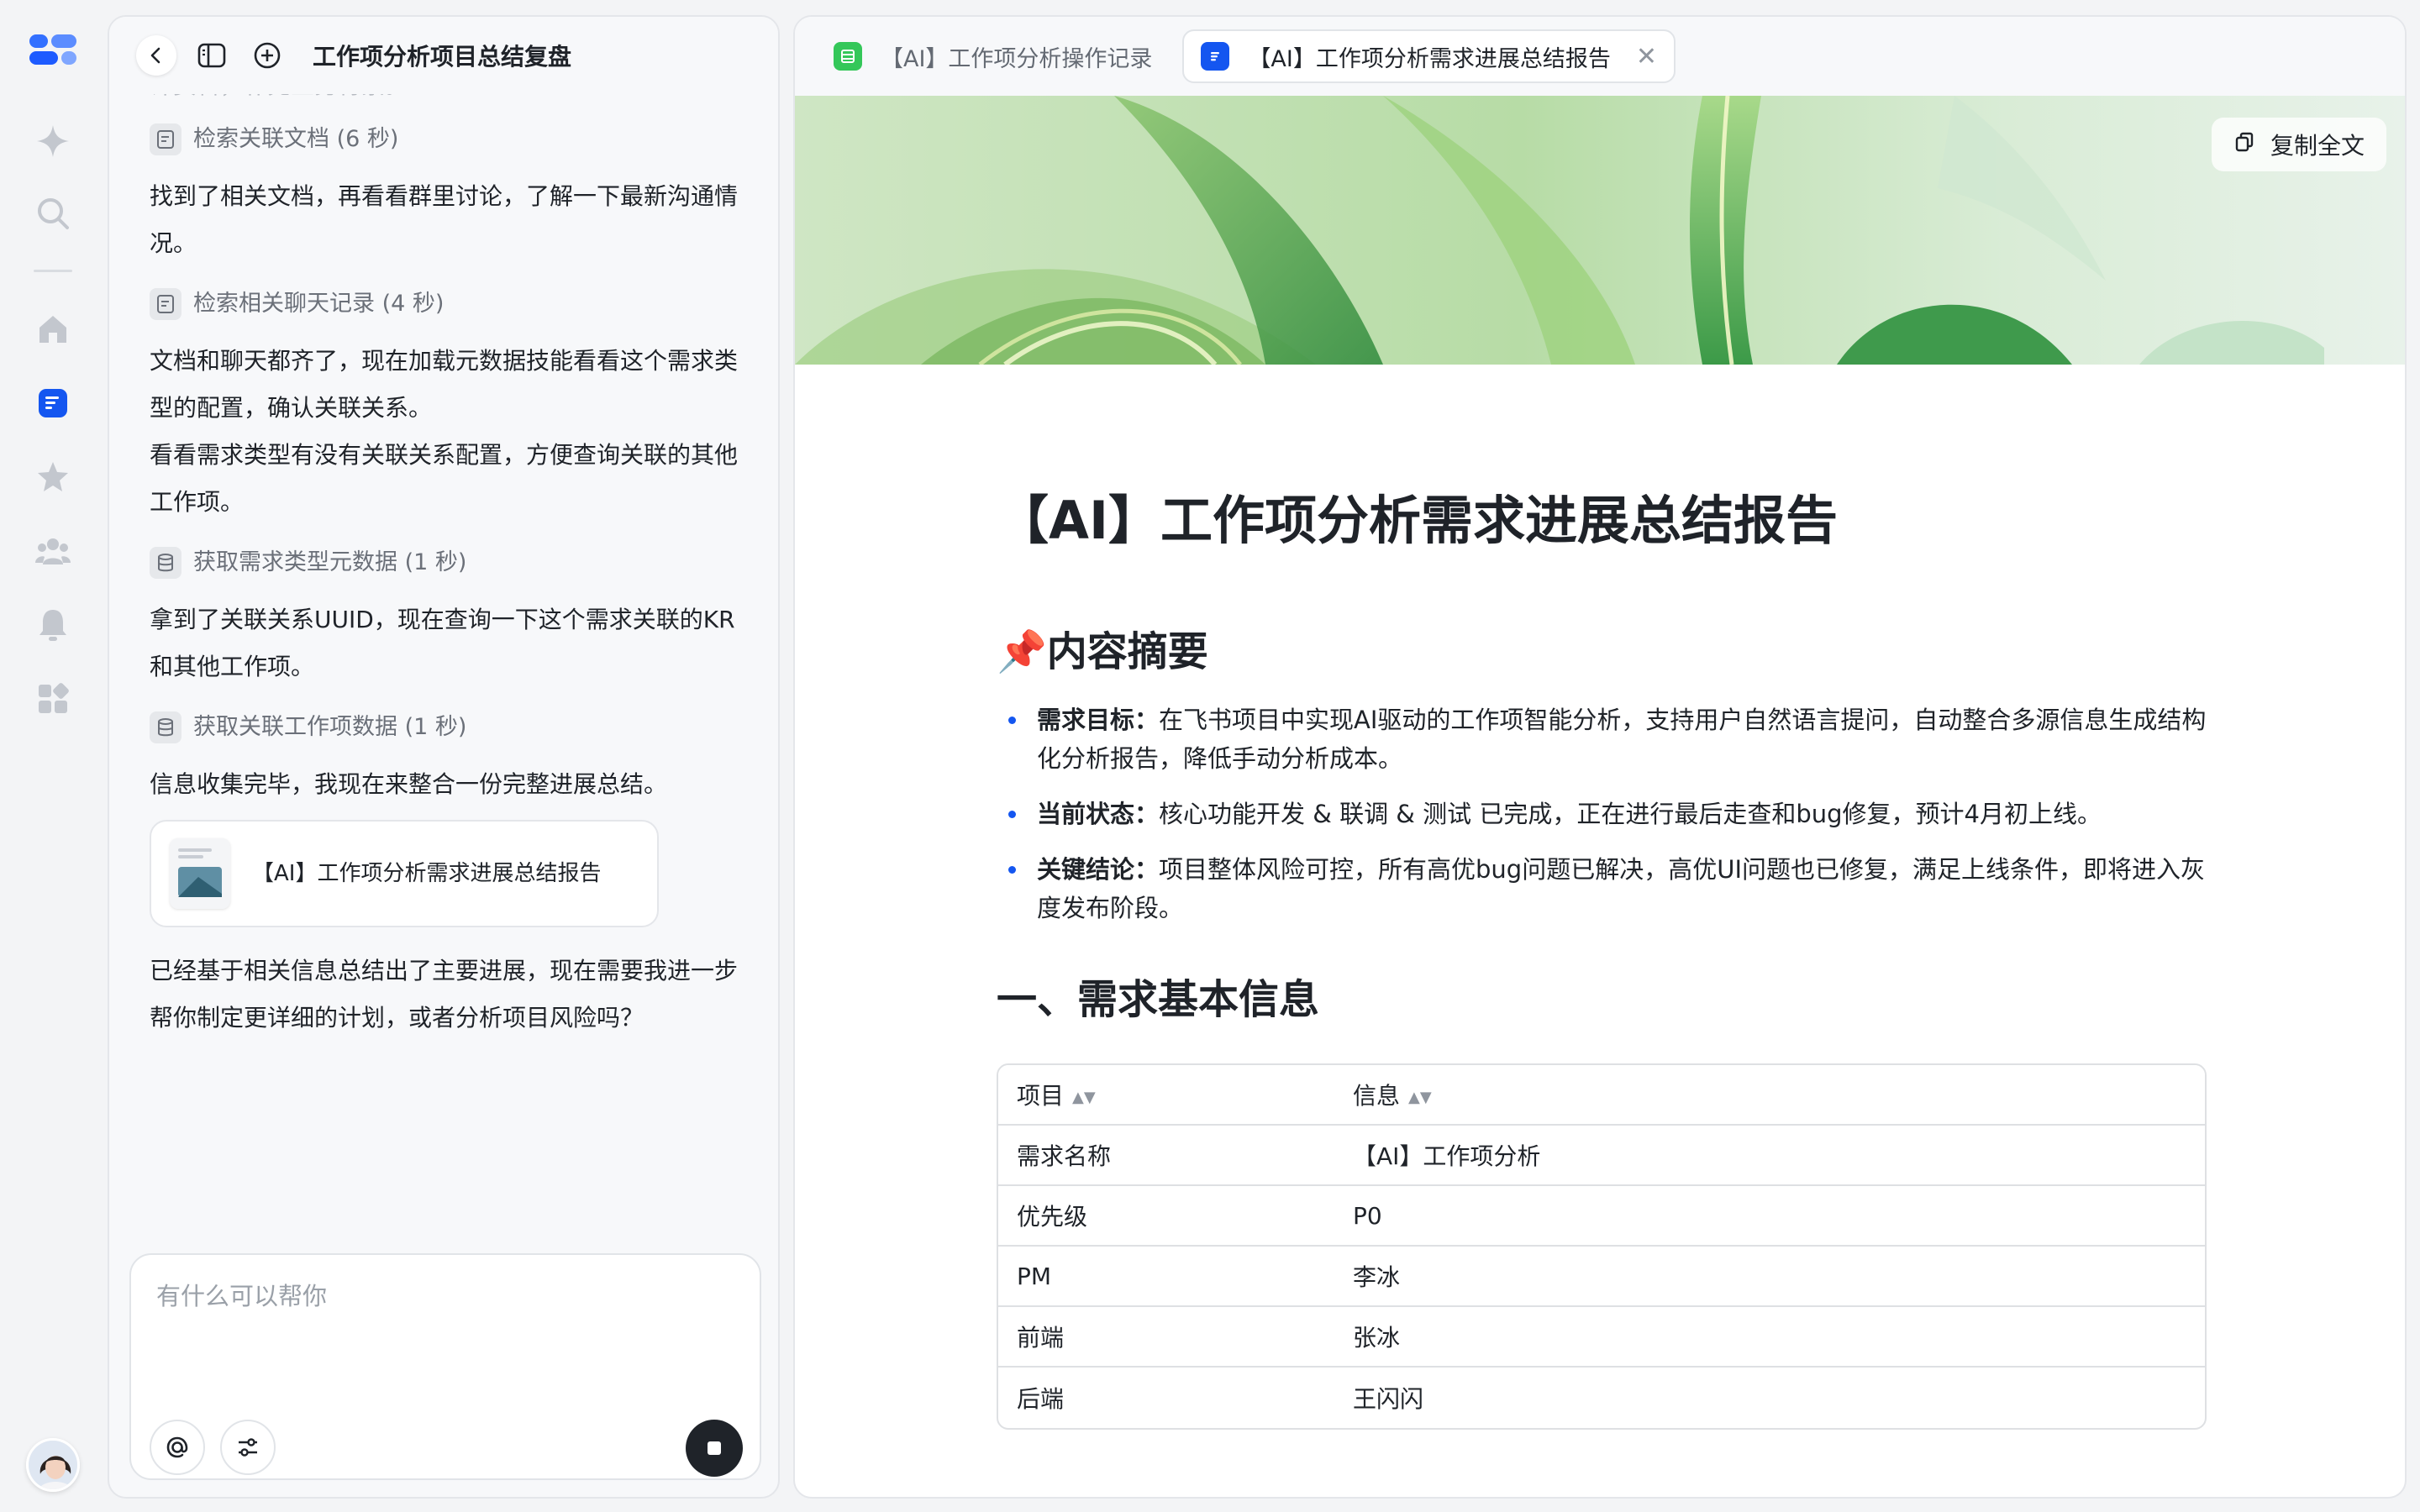 Image resolution: width=2420 pixels, height=1512 pixels. I want to click on summary-item-label: 需求目标：, so click(1098, 720).